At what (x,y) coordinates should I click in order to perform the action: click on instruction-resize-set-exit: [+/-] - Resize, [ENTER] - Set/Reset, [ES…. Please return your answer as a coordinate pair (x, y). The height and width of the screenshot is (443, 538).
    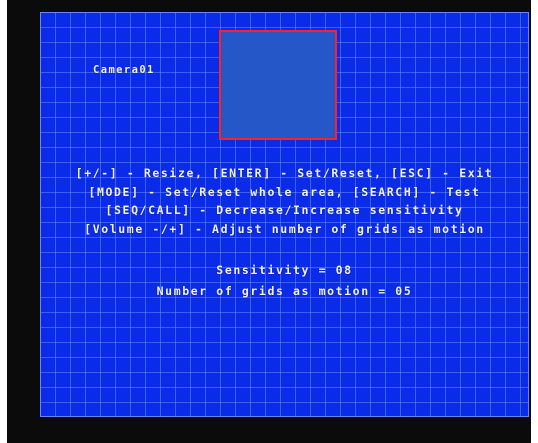
    Looking at the image, I should click on (284, 173).